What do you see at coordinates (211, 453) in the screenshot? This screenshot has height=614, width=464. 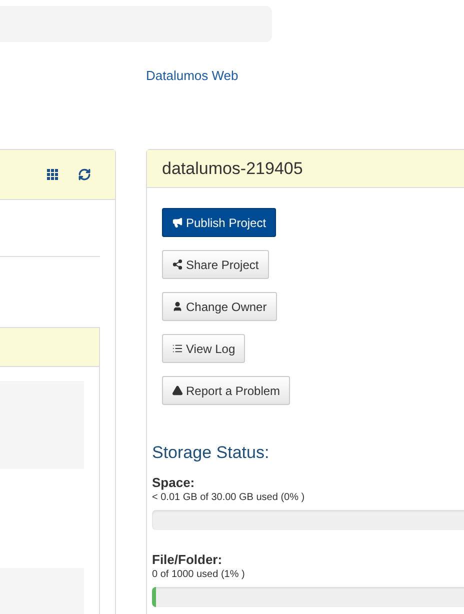 I see `storage-heading: Storage Status:` at bounding box center [211, 453].